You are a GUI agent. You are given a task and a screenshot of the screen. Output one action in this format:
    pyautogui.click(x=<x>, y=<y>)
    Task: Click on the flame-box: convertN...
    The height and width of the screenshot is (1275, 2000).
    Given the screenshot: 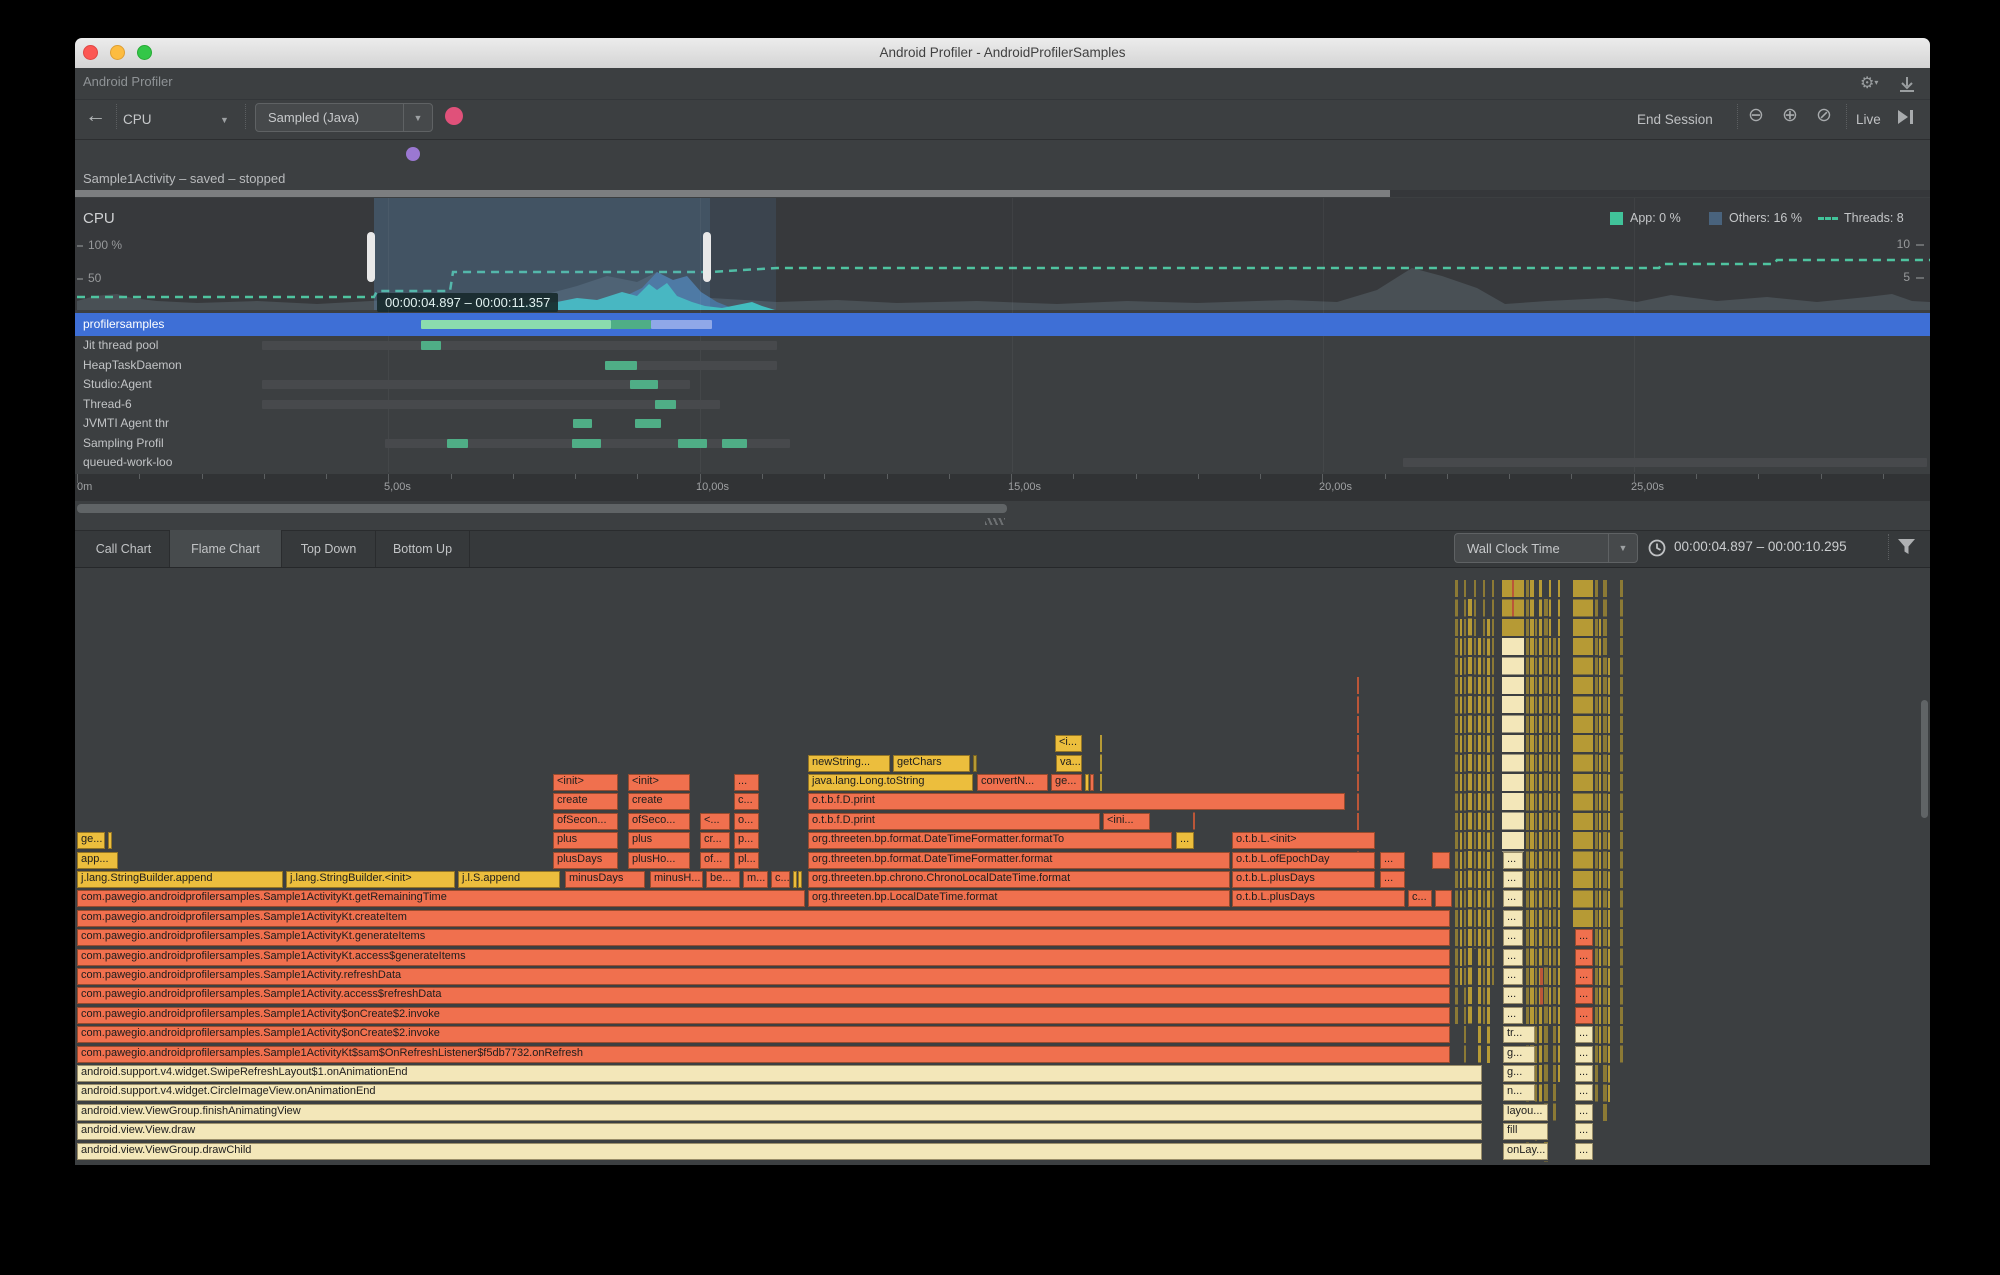 What is the action you would take?
    pyautogui.click(x=1012, y=782)
    